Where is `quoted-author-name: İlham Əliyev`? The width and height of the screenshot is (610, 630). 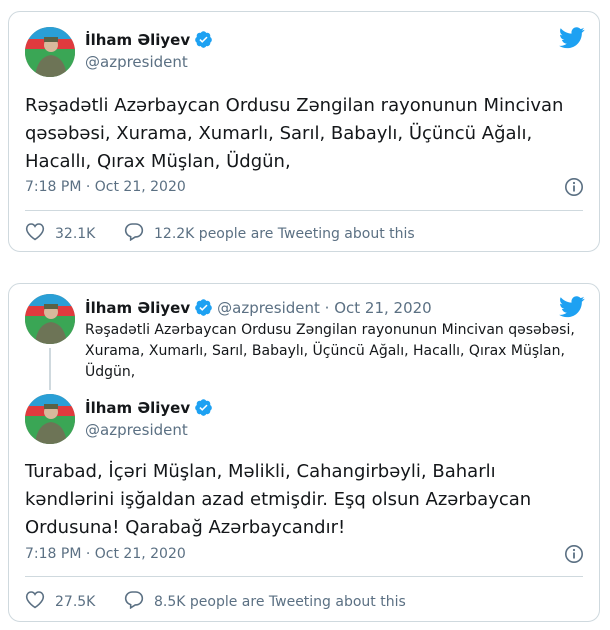 quoted-author-name: İlham Əliyev is located at coordinates (137, 308).